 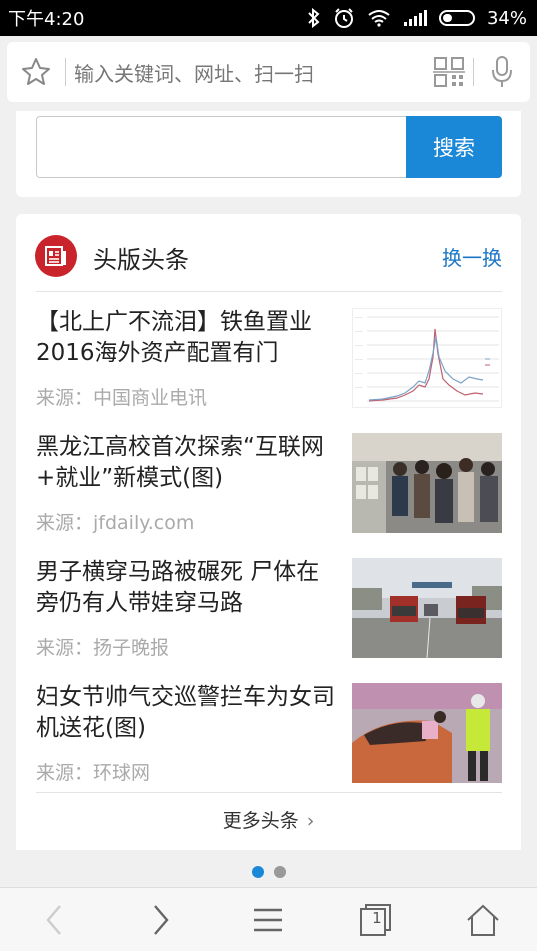 I want to click on footer-divider, so click(x=269, y=792).